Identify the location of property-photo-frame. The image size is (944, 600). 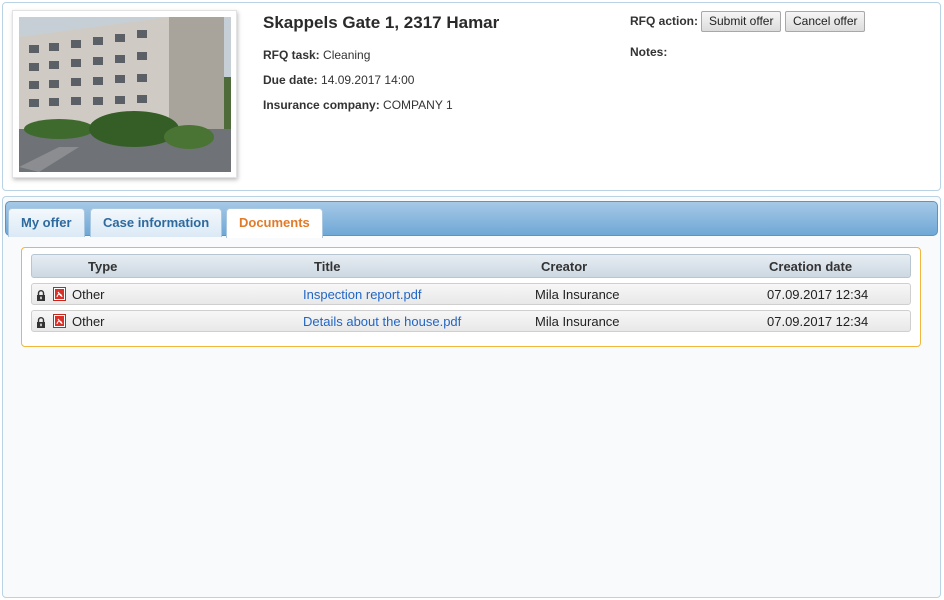
(124, 94).